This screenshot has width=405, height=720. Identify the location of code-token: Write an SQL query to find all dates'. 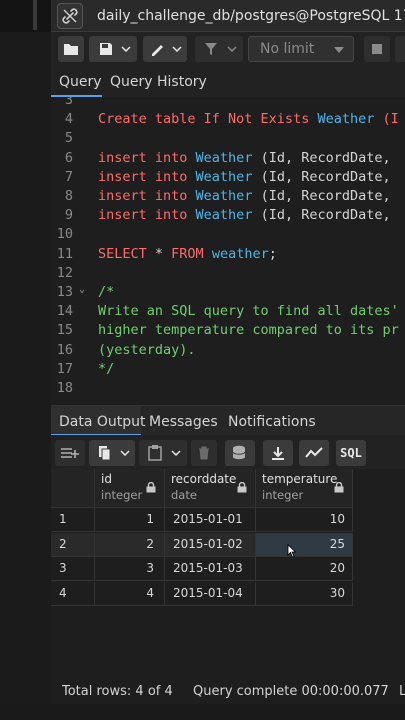
(248, 311).